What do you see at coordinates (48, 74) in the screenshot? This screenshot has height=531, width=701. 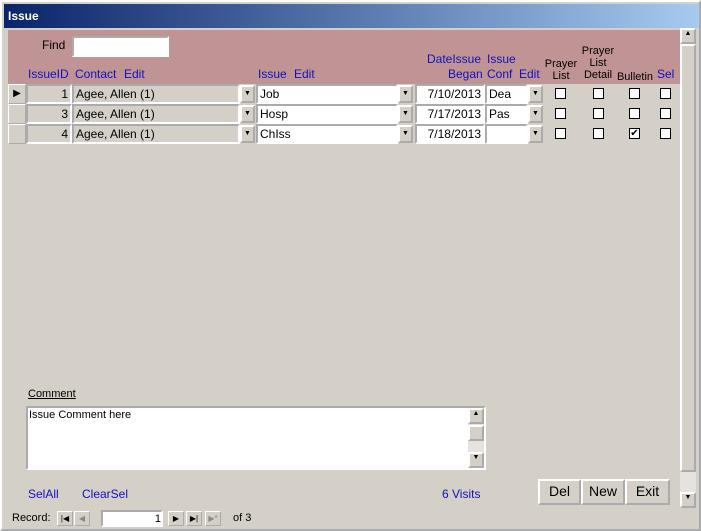 I see `col-issueid: IssueID` at bounding box center [48, 74].